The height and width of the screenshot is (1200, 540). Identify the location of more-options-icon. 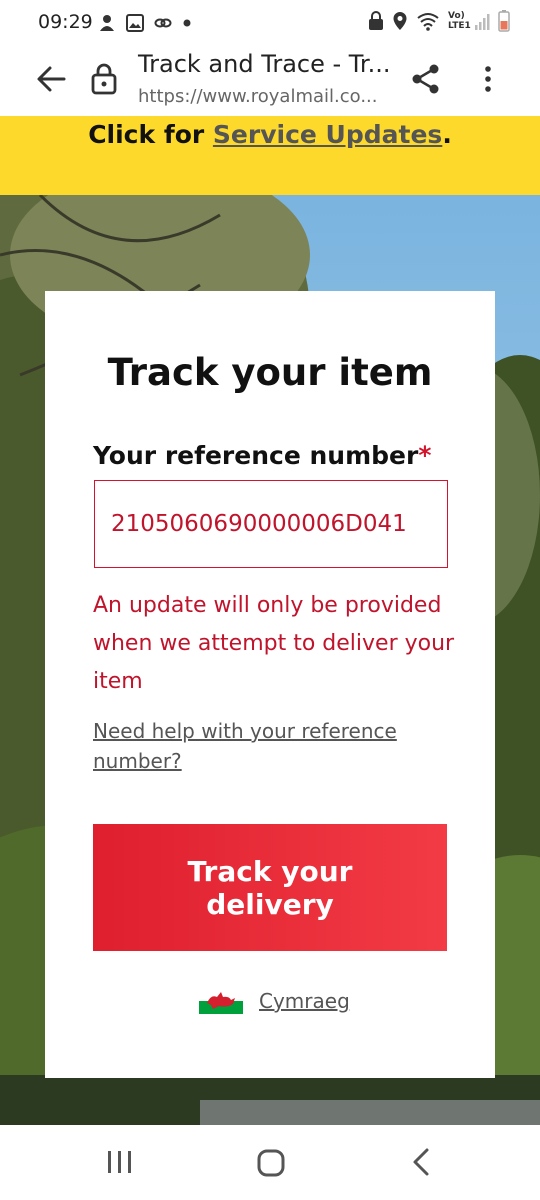
(488, 79).